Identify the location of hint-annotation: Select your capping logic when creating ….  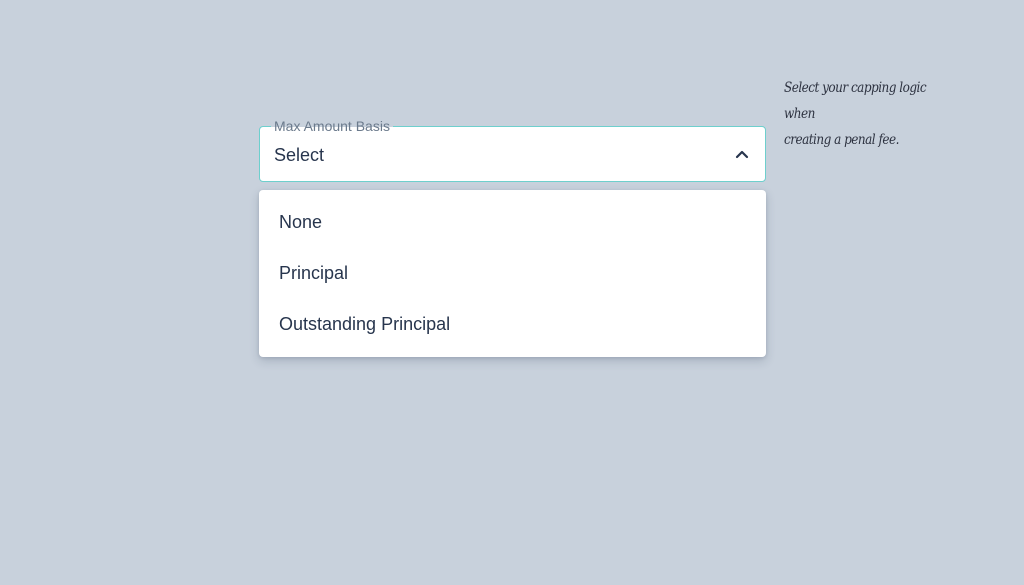
(870, 114).